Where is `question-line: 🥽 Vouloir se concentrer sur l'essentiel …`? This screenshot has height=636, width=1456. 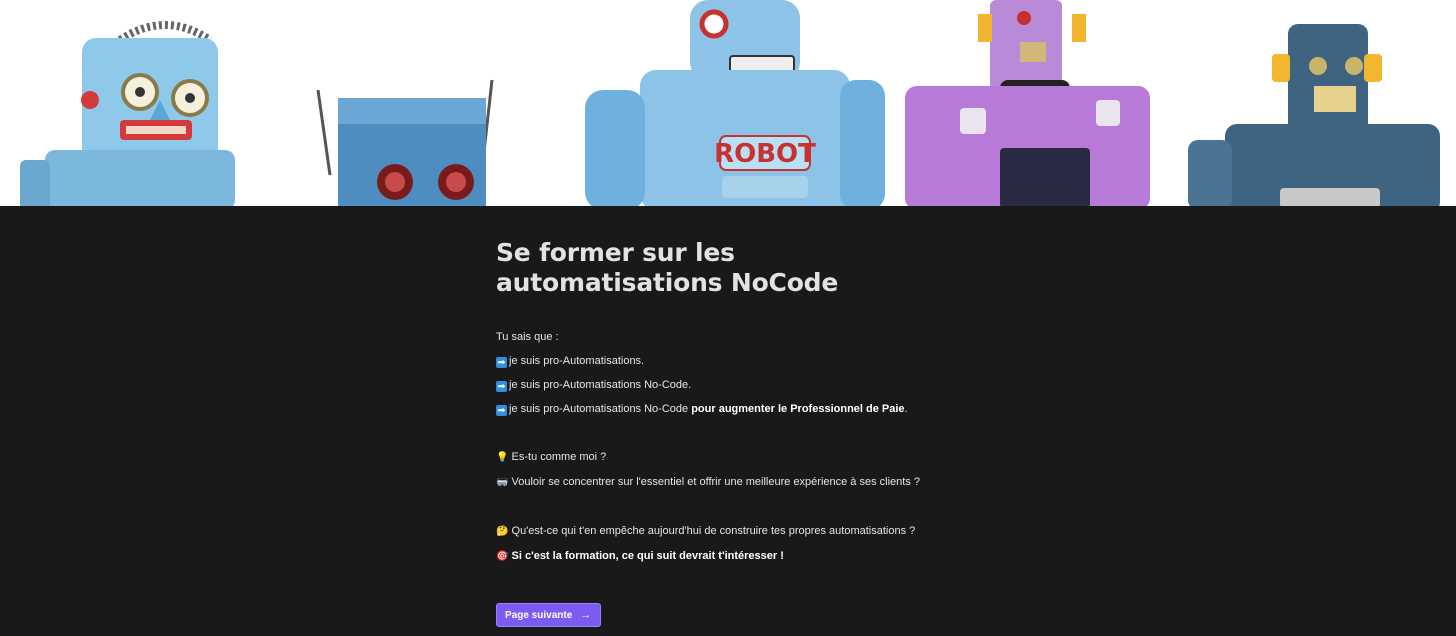
question-line: 🥽 Vouloir se concentrer sur l'essentiel … is located at coordinates (731, 482).